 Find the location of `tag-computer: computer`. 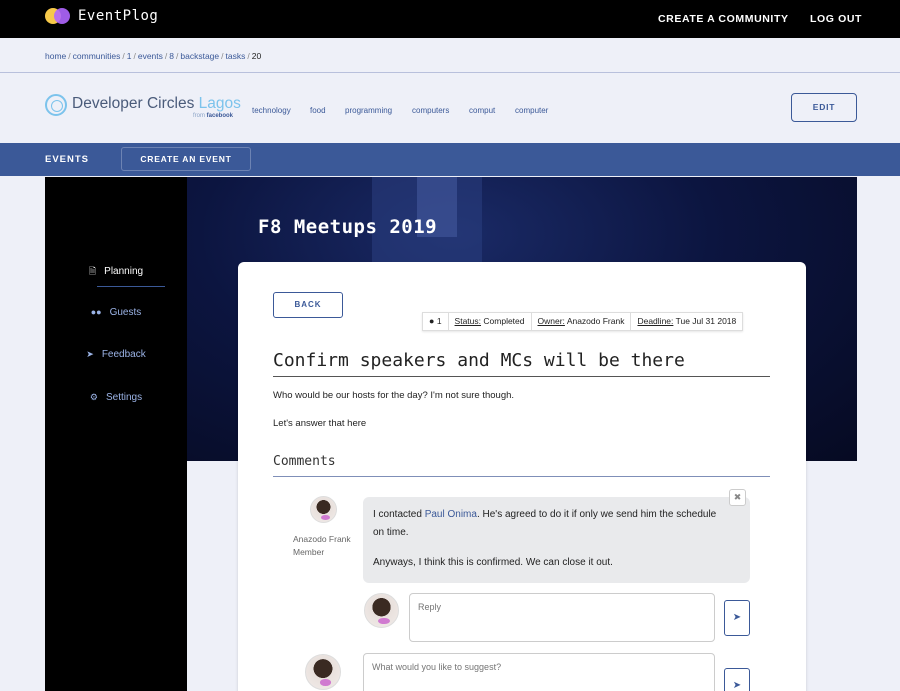

tag-computer: computer is located at coordinates (531, 110).